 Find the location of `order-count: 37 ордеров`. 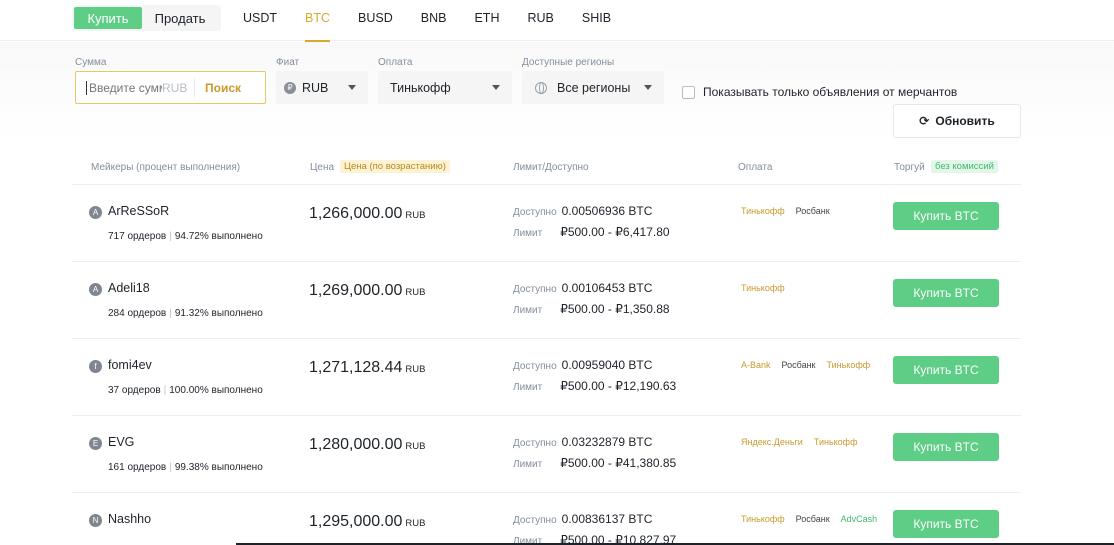

order-count: 37 ордеров is located at coordinates (134, 390).